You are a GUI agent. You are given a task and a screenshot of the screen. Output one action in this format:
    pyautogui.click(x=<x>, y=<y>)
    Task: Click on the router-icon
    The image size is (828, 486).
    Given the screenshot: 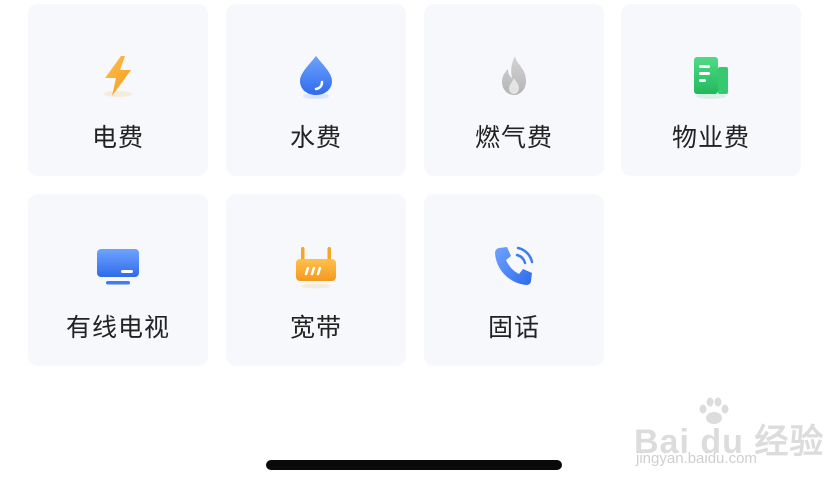 What is the action you would take?
    pyautogui.click(x=316, y=266)
    